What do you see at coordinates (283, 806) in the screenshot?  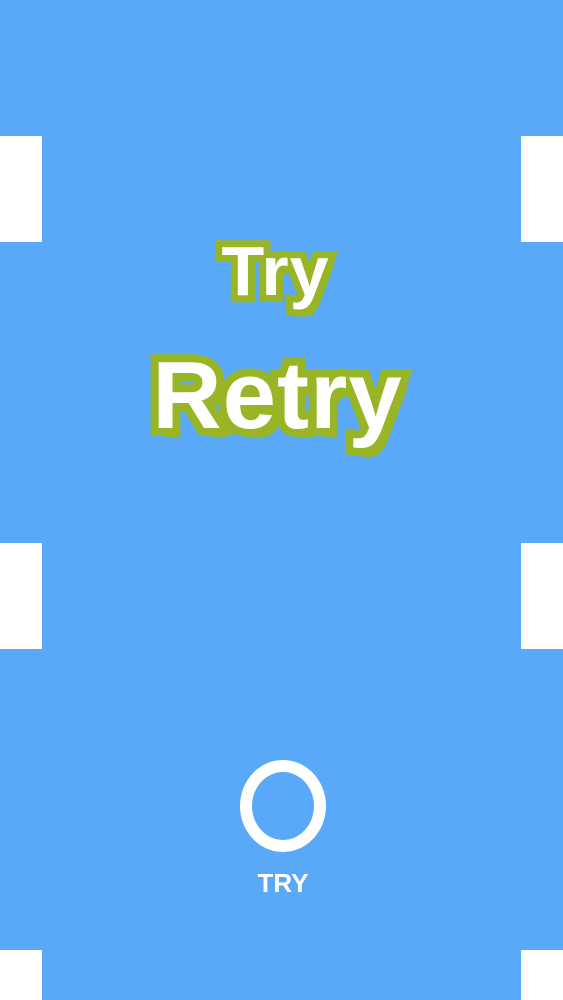 I see `ring-icon` at bounding box center [283, 806].